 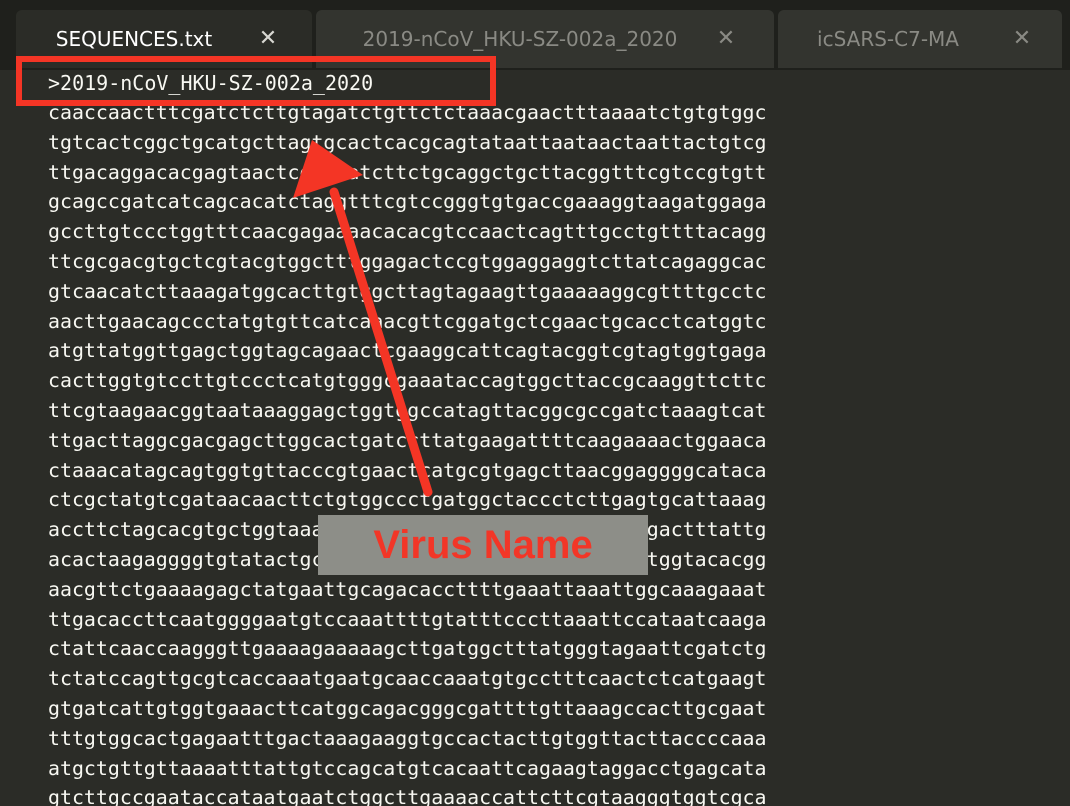 I want to click on tab-label: icSARS-C7-MA, so click(x=888, y=39).